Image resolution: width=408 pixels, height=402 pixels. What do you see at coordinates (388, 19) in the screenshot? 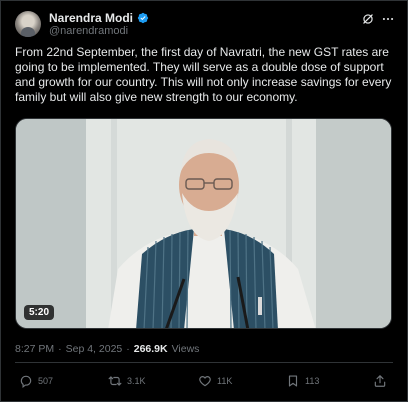
I see `more-icon` at bounding box center [388, 19].